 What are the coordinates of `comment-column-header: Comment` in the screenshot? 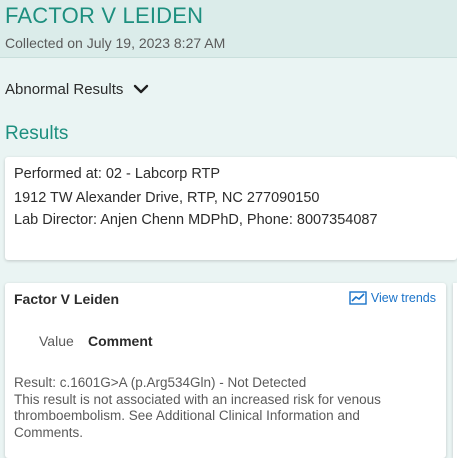 It's located at (120, 341).